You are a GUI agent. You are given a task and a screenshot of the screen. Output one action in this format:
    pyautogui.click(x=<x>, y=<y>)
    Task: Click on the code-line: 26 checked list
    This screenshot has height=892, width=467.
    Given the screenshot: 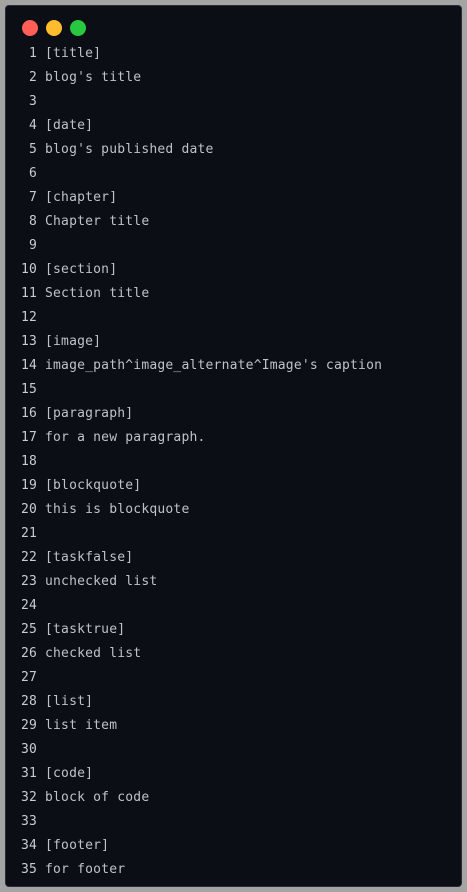 What is the action you would take?
    pyautogui.click(x=233, y=654)
    